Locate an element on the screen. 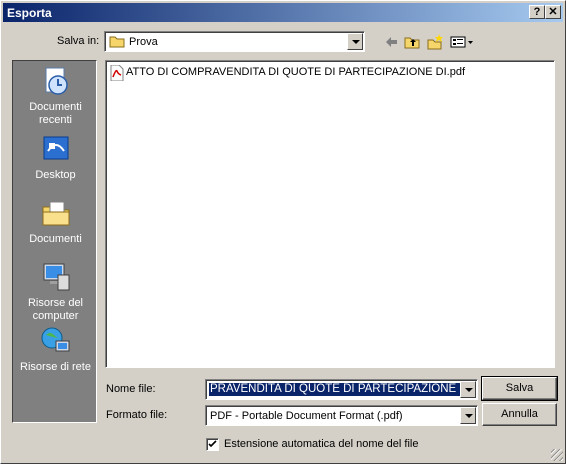  new-folder-icon is located at coordinates (435, 42).